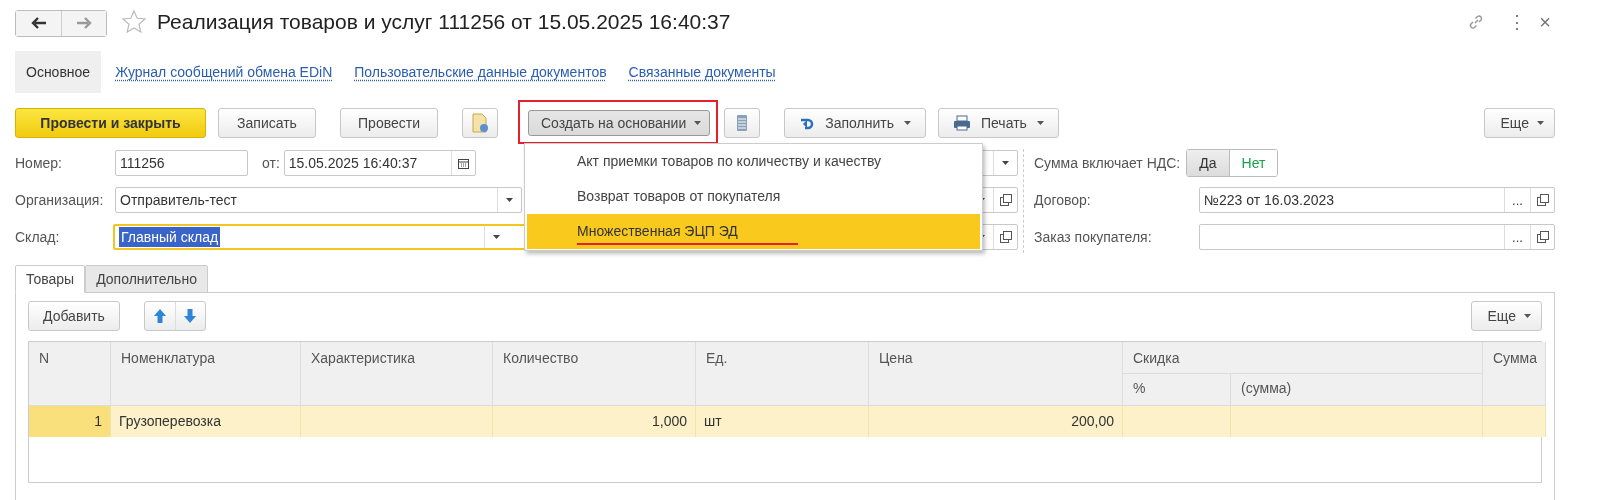 The image size is (1600, 500). What do you see at coordinates (74, 316) in the screenshot?
I see `add-button: Добавить` at bounding box center [74, 316].